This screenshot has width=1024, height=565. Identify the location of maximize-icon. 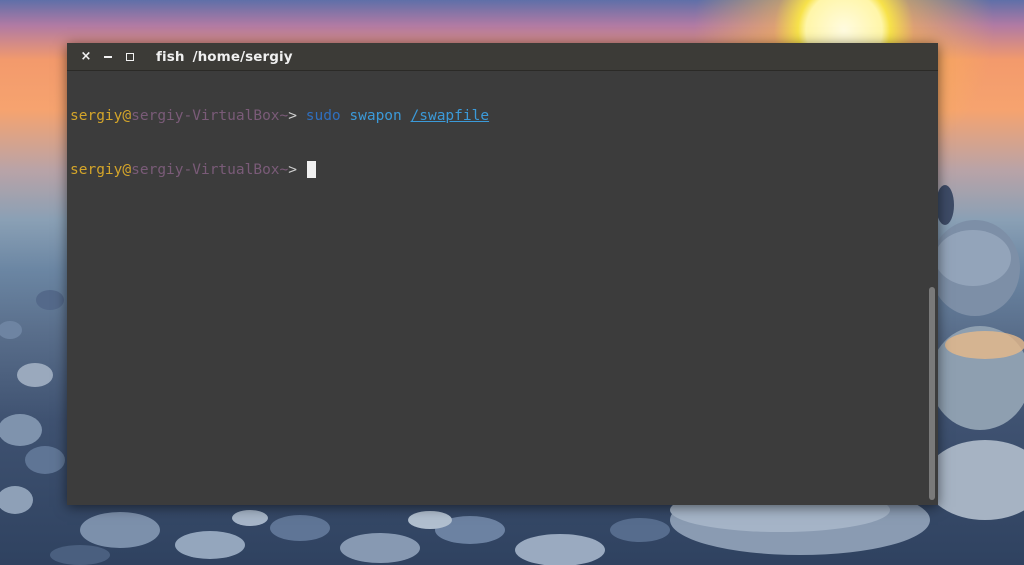
(130, 56).